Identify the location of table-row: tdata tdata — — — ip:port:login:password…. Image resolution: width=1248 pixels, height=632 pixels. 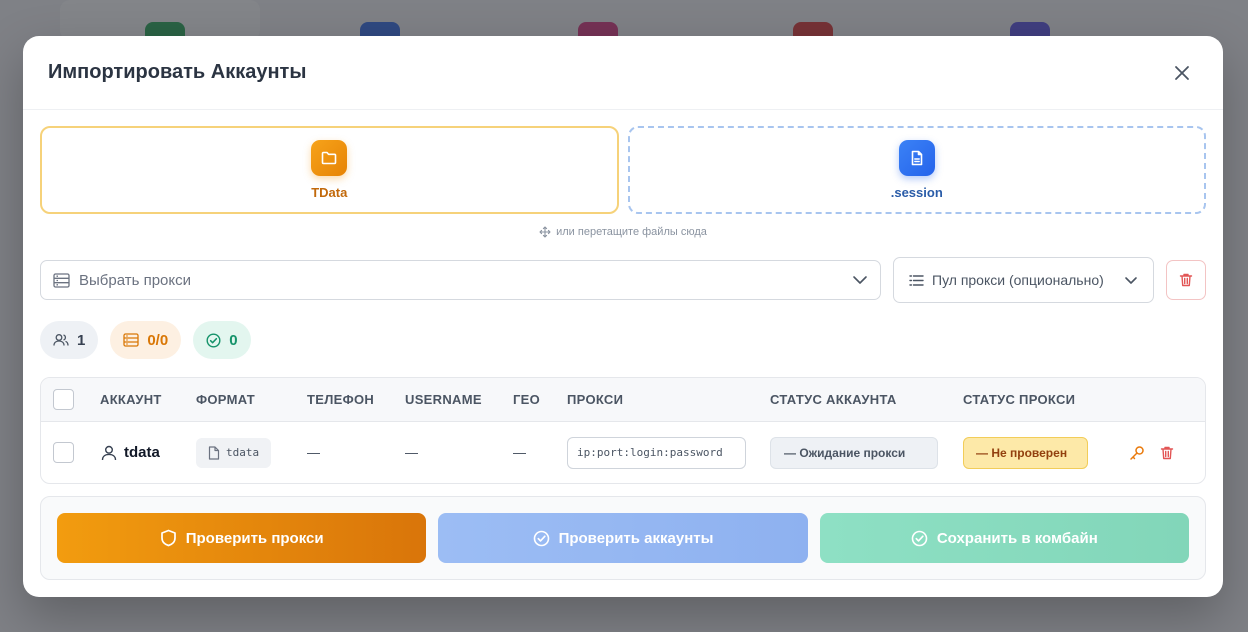
(623, 452).